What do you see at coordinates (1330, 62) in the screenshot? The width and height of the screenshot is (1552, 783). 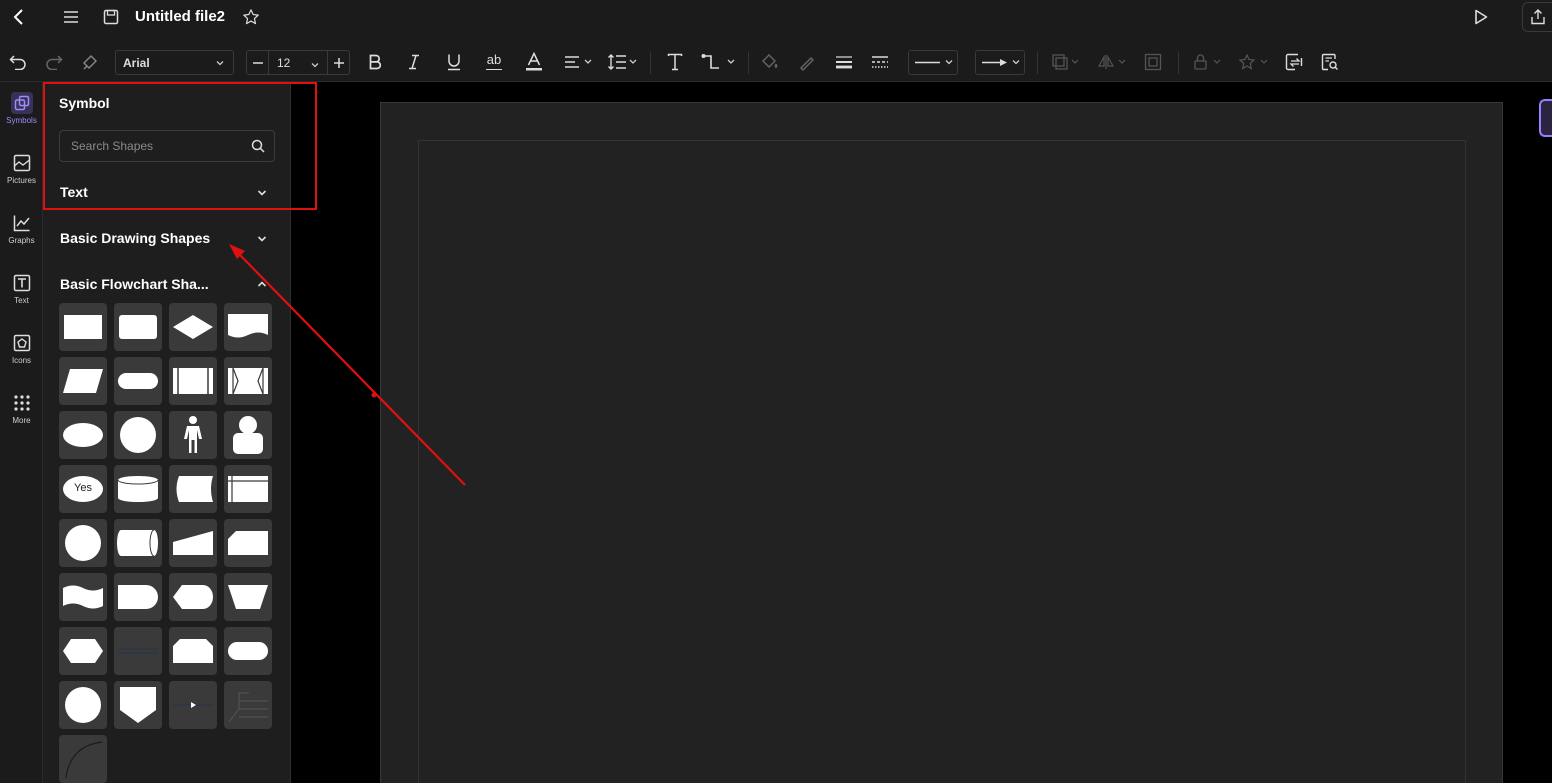 I see `find-replace-icon` at bounding box center [1330, 62].